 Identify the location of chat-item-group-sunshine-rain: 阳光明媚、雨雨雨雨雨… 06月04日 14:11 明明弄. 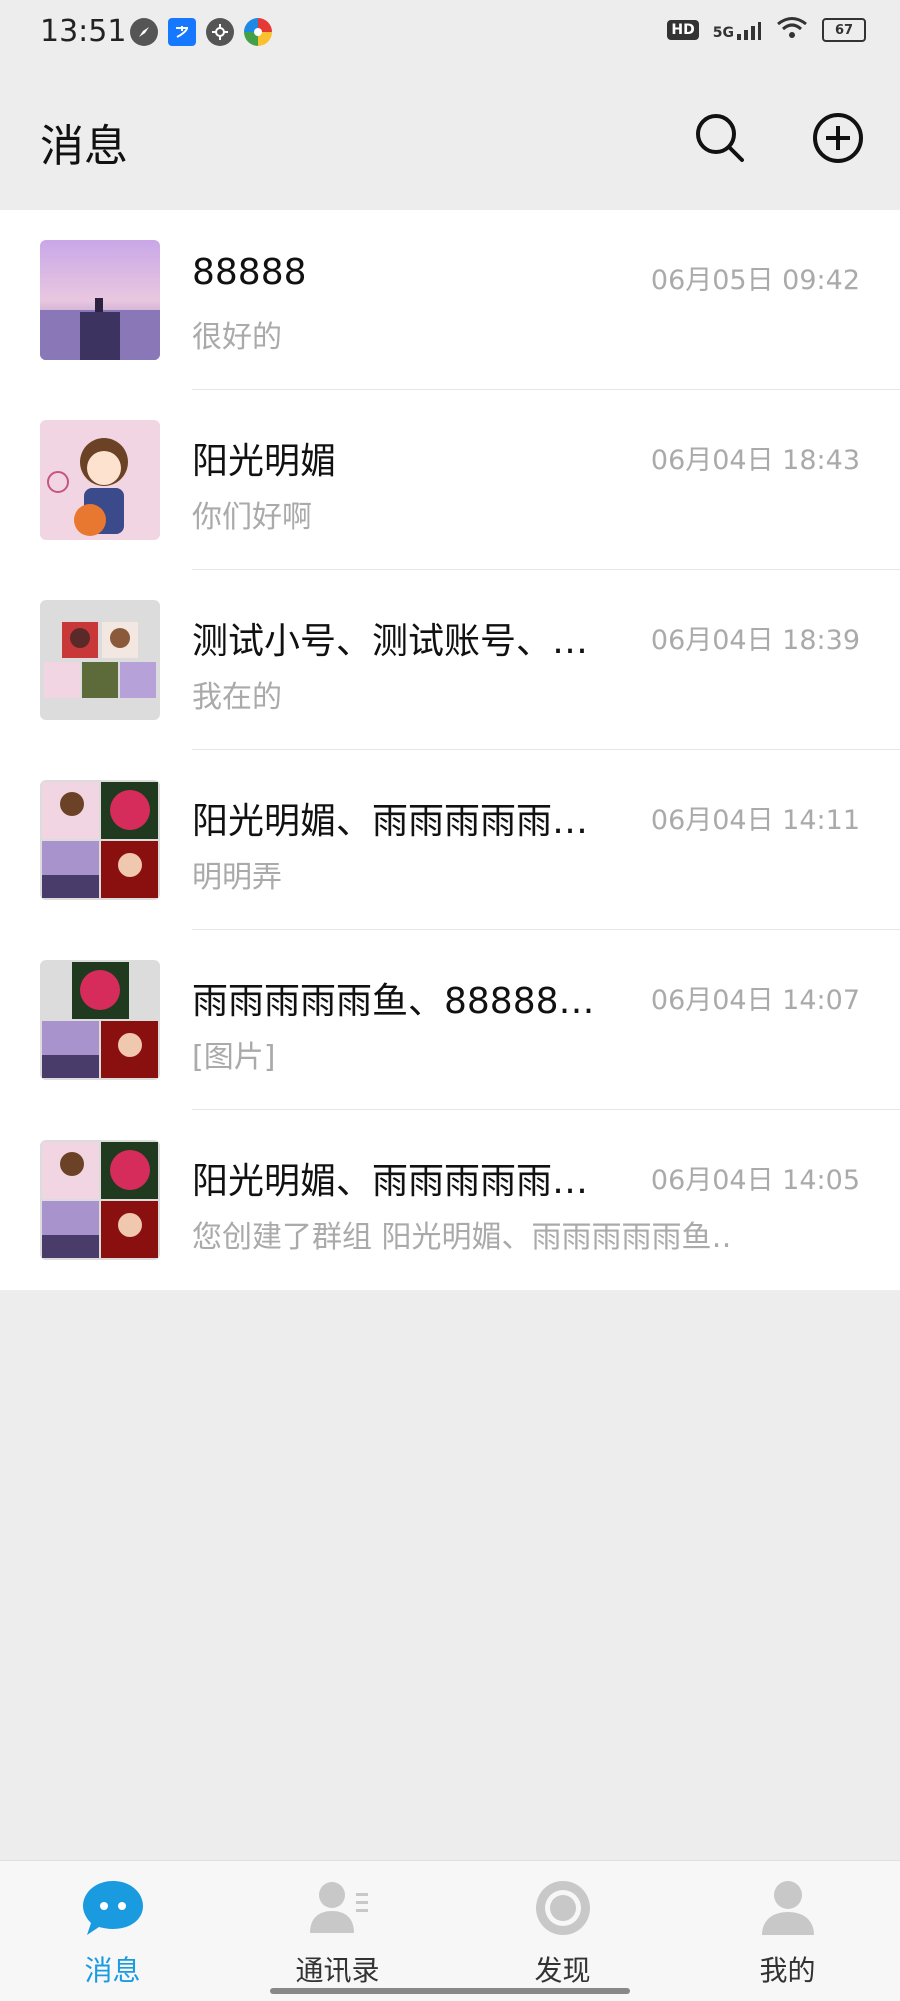
(450, 840).